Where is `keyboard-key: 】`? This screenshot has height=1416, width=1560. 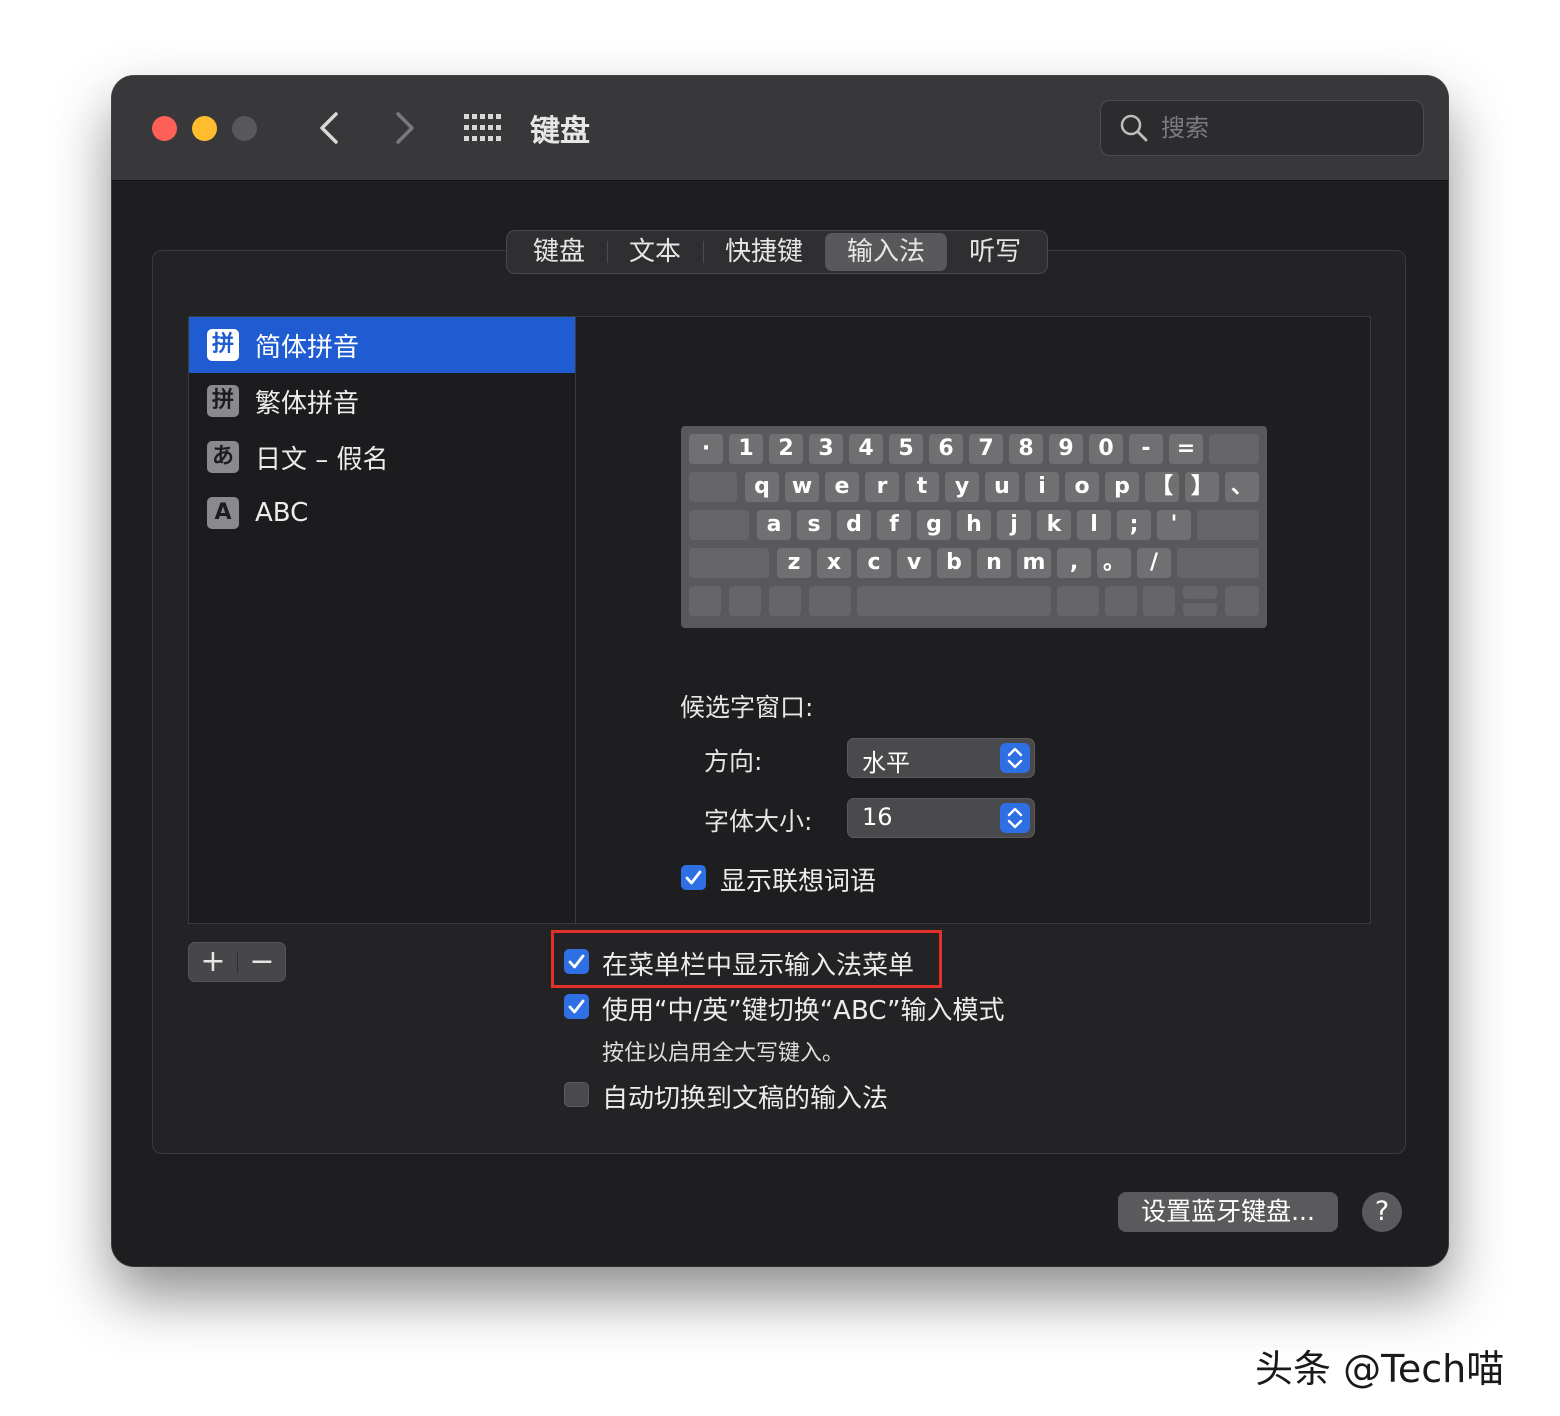 keyboard-key: 】 is located at coordinates (1202, 487).